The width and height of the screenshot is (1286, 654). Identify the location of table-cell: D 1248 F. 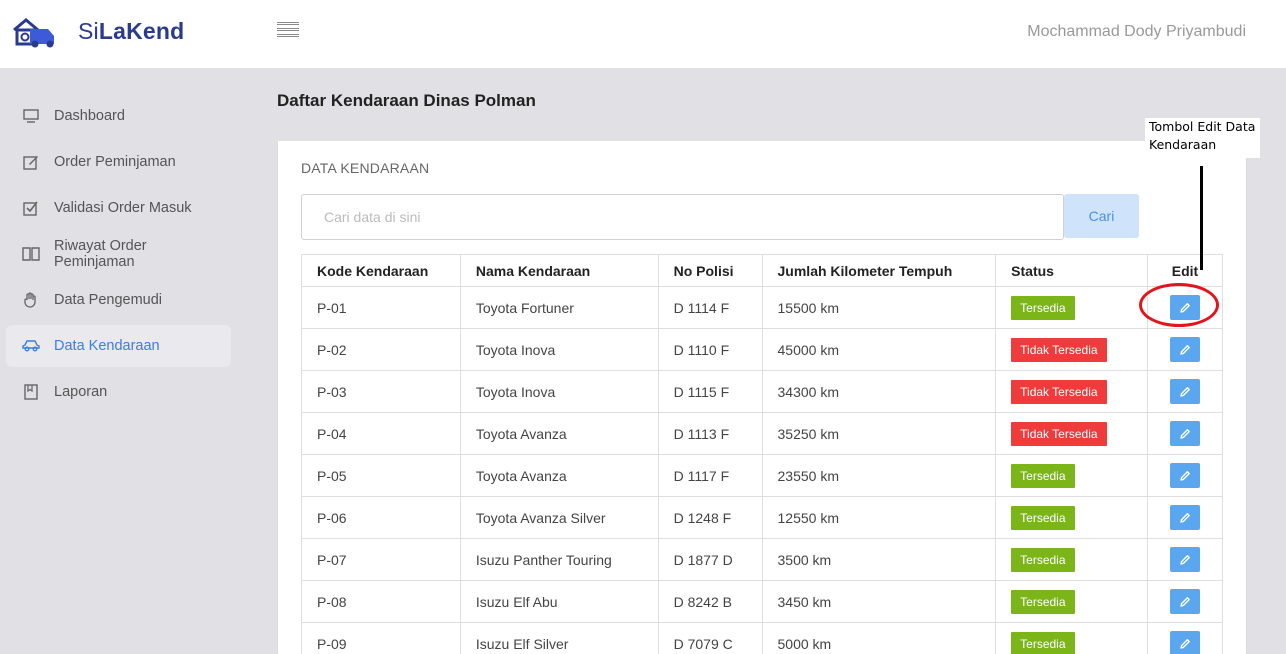
(710, 517).